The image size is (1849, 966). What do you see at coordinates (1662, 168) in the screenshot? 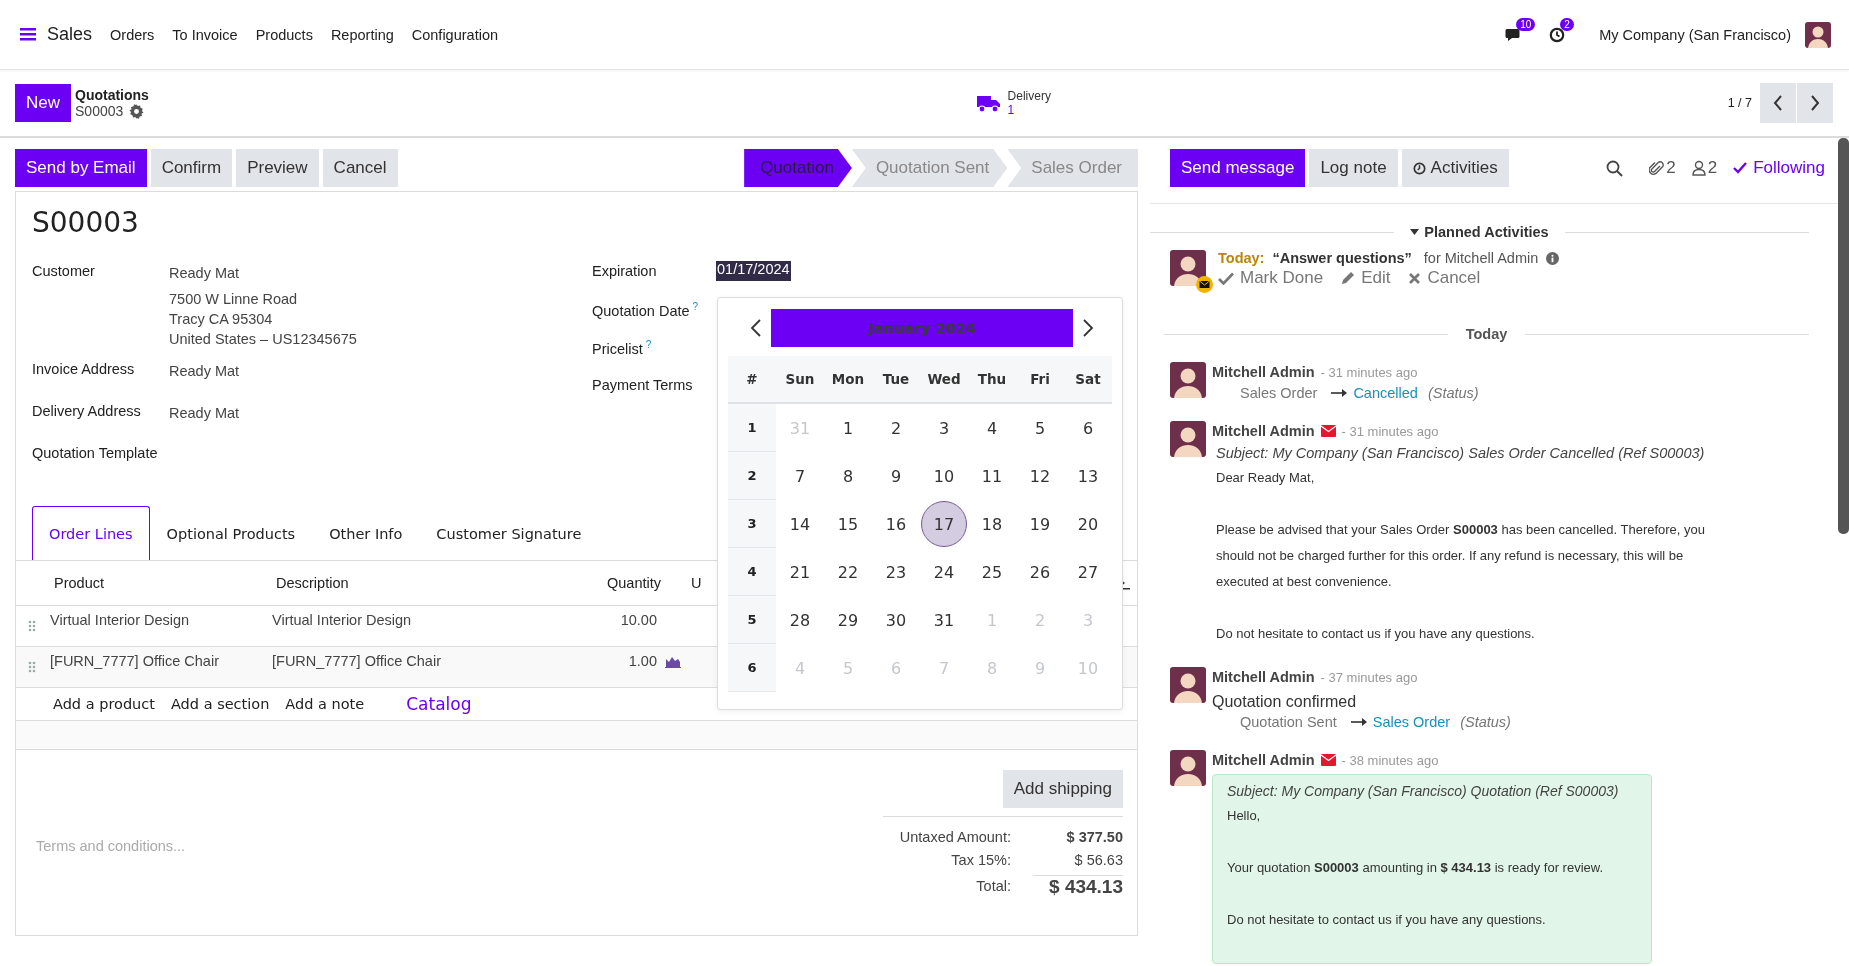
I see `attachments-button: 2` at bounding box center [1662, 168].